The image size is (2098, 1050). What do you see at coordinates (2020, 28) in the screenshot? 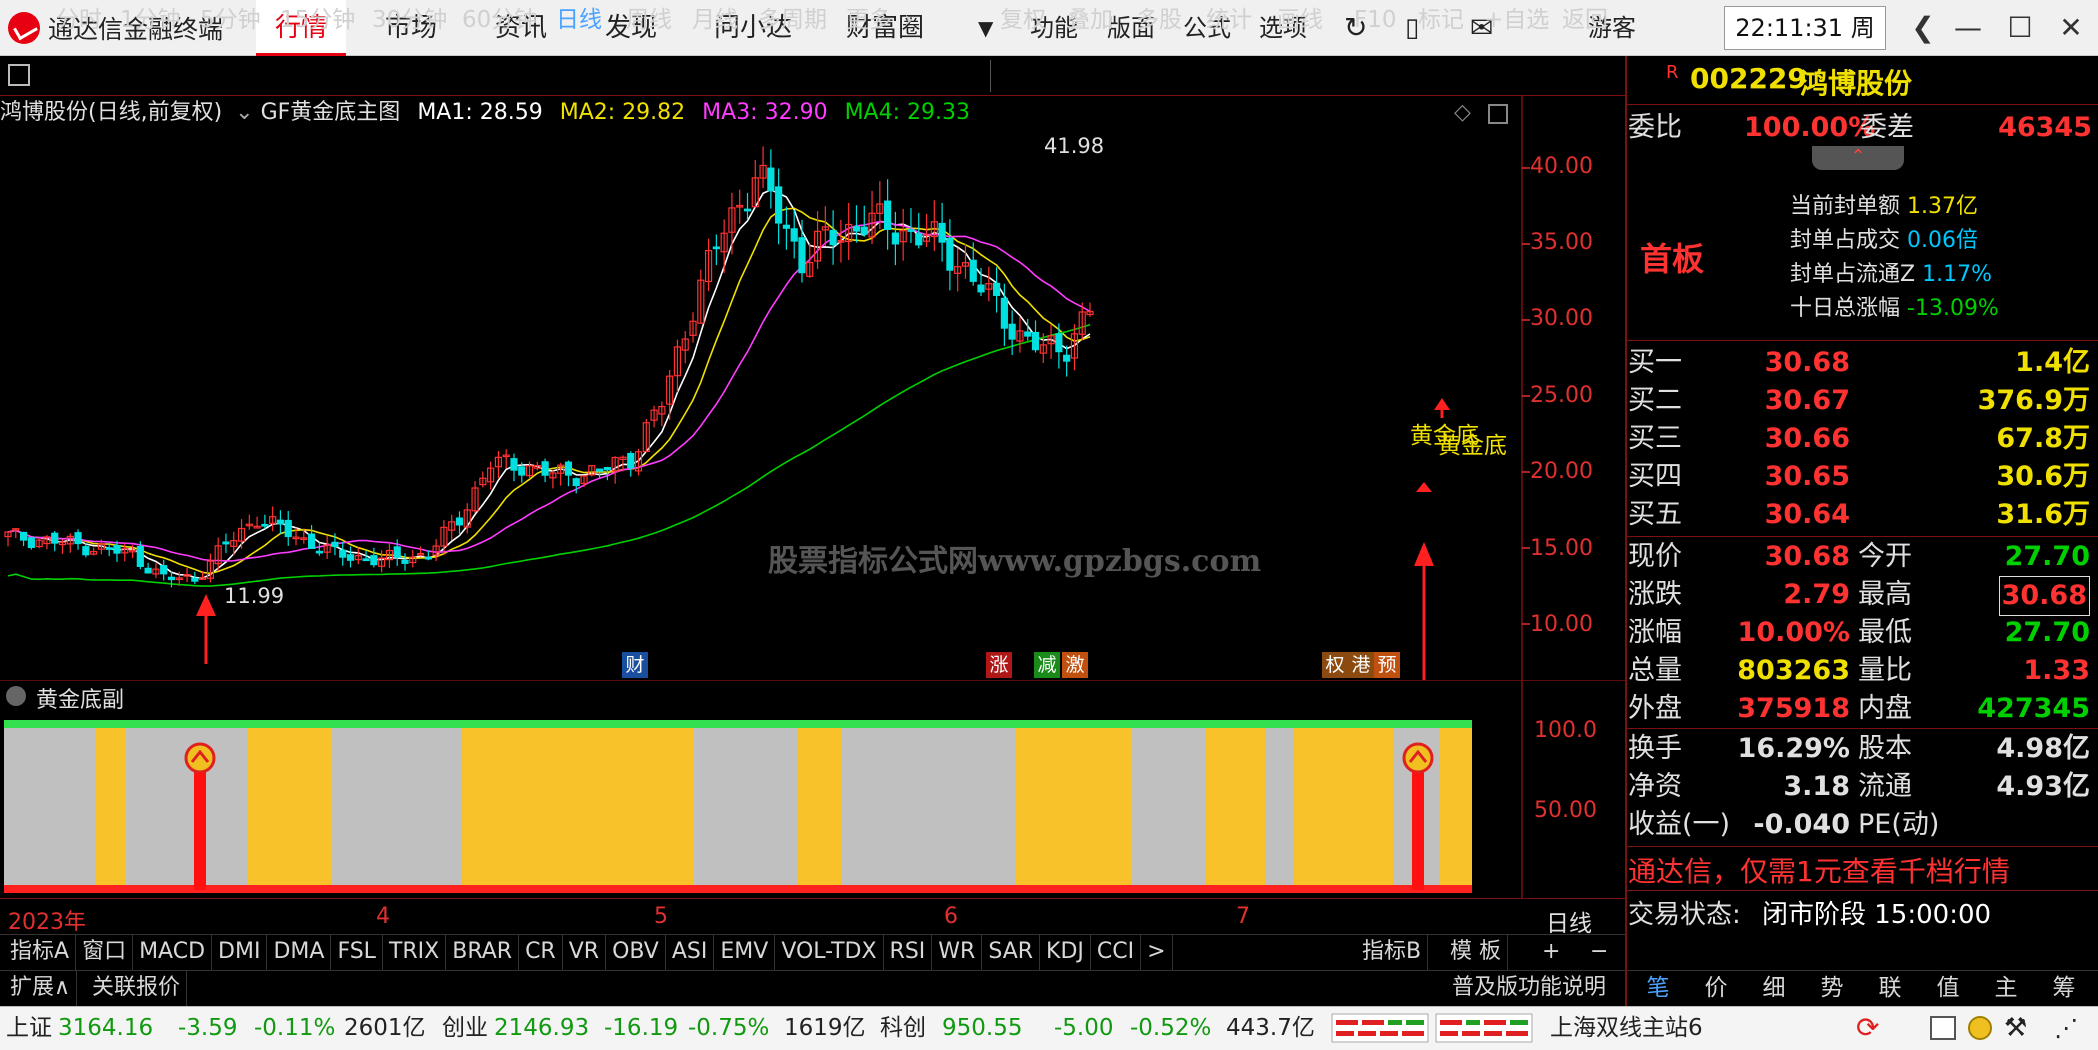
I see `maximize-icon: ☐` at bounding box center [2020, 28].